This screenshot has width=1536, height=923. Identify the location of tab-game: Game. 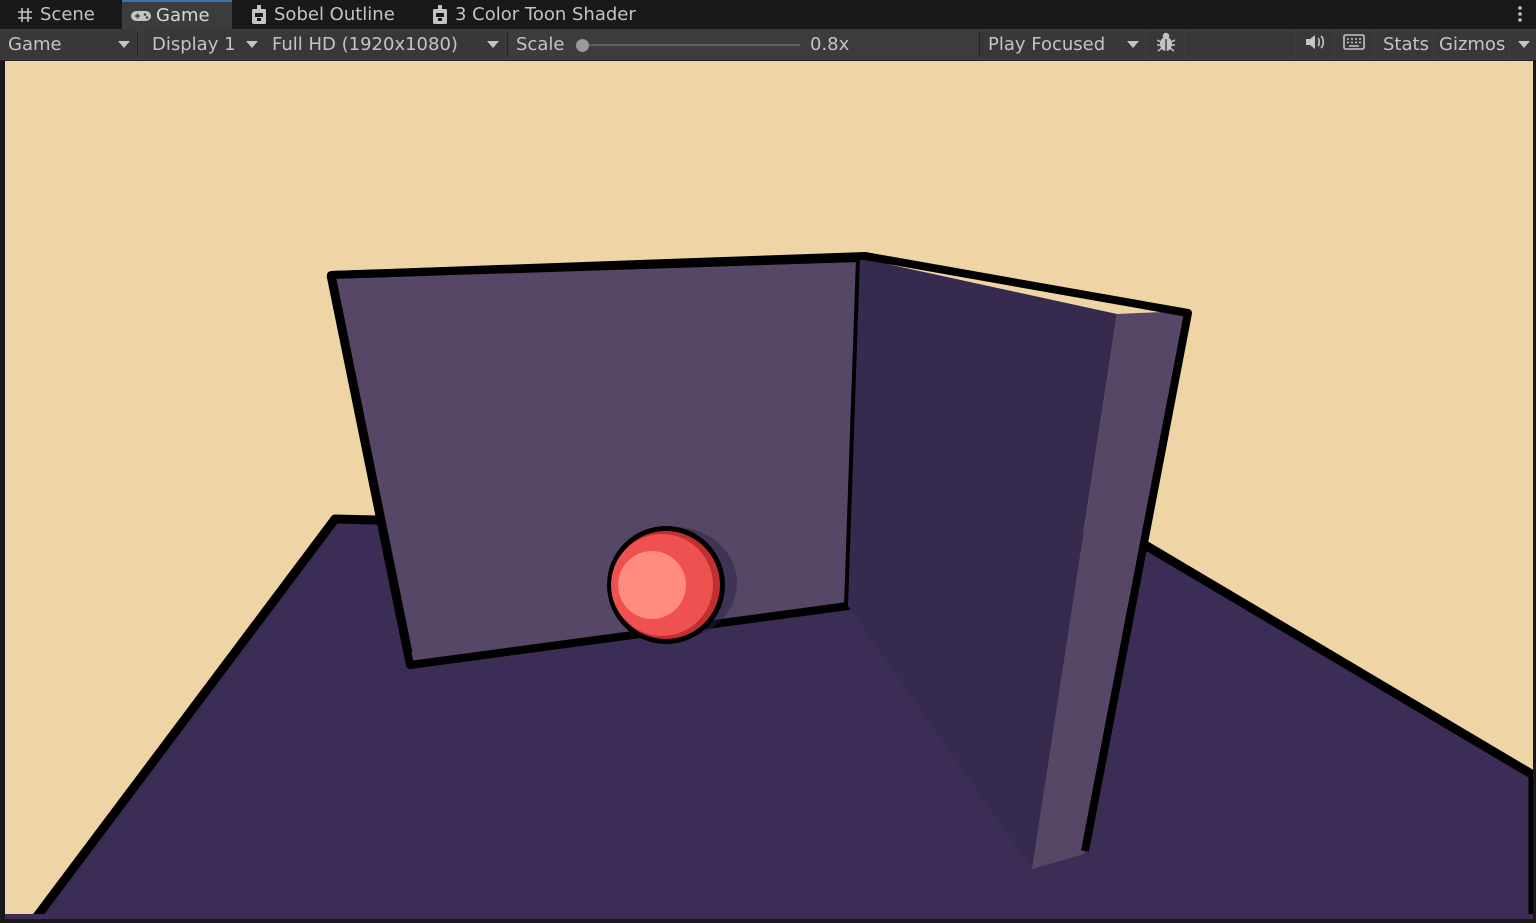
(177, 14).